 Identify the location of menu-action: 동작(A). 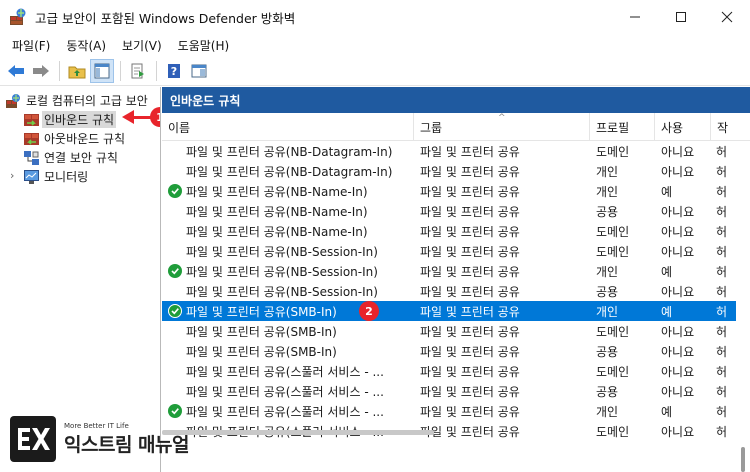
(86, 45).